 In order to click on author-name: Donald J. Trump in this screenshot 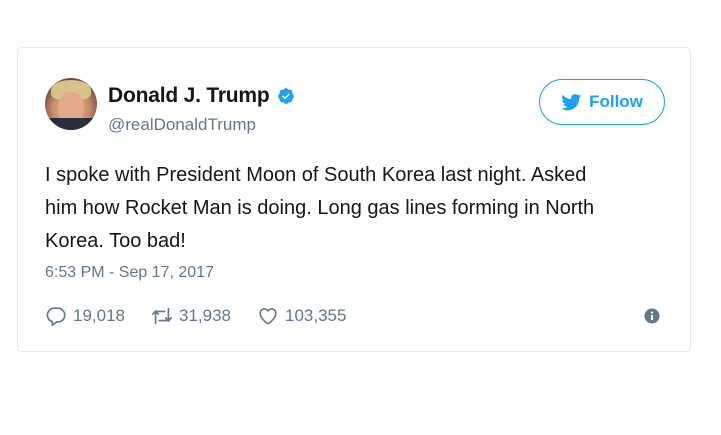, I will do `click(189, 96)`.